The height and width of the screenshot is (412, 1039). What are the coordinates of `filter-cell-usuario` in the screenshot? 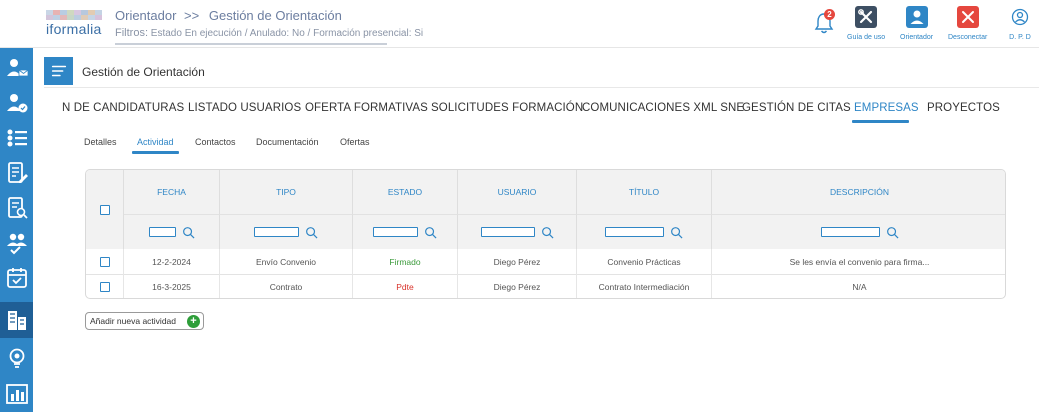 It's located at (517, 231).